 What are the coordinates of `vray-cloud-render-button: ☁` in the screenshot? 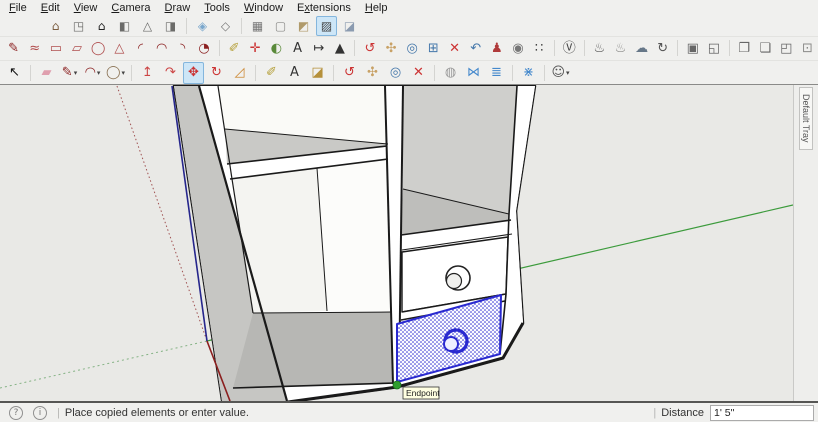 It's located at (641, 48).